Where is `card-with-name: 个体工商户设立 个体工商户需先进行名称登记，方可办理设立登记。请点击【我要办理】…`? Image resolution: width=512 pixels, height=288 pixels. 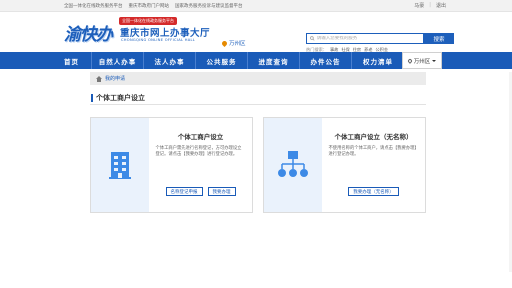 card-with-name: 个体工商户设立 个体工商户需先进行名称登记，方可办理设立登记。请点击【我要办理】… is located at coordinates (171, 165).